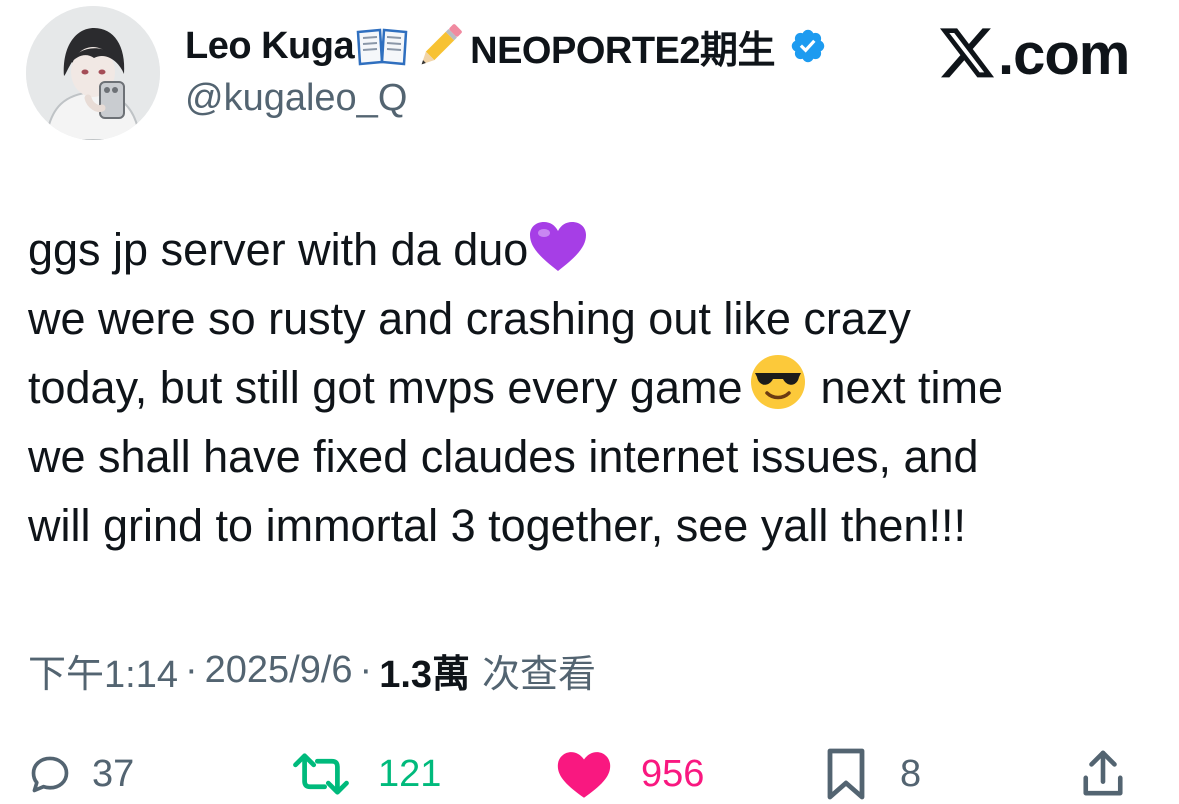 The width and height of the screenshot is (1179, 804). What do you see at coordinates (1064, 54) in the screenshot?
I see `brand-domain: .com` at bounding box center [1064, 54].